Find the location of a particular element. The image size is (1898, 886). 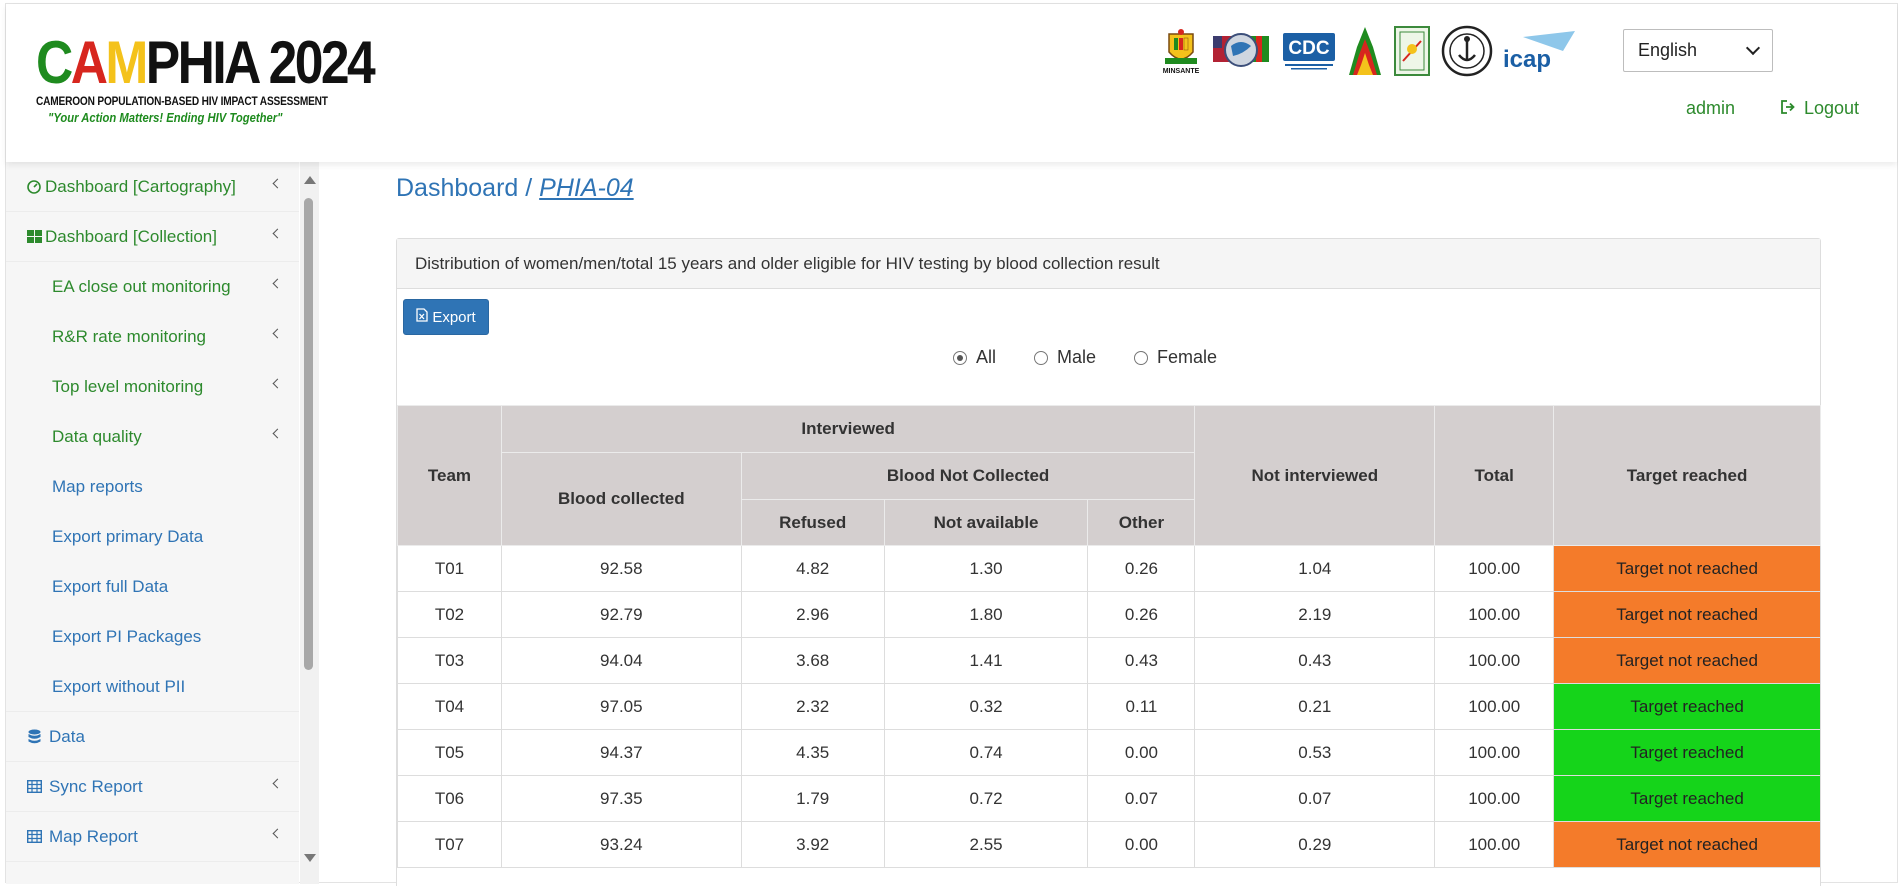

table-icon is located at coordinates (34, 787).